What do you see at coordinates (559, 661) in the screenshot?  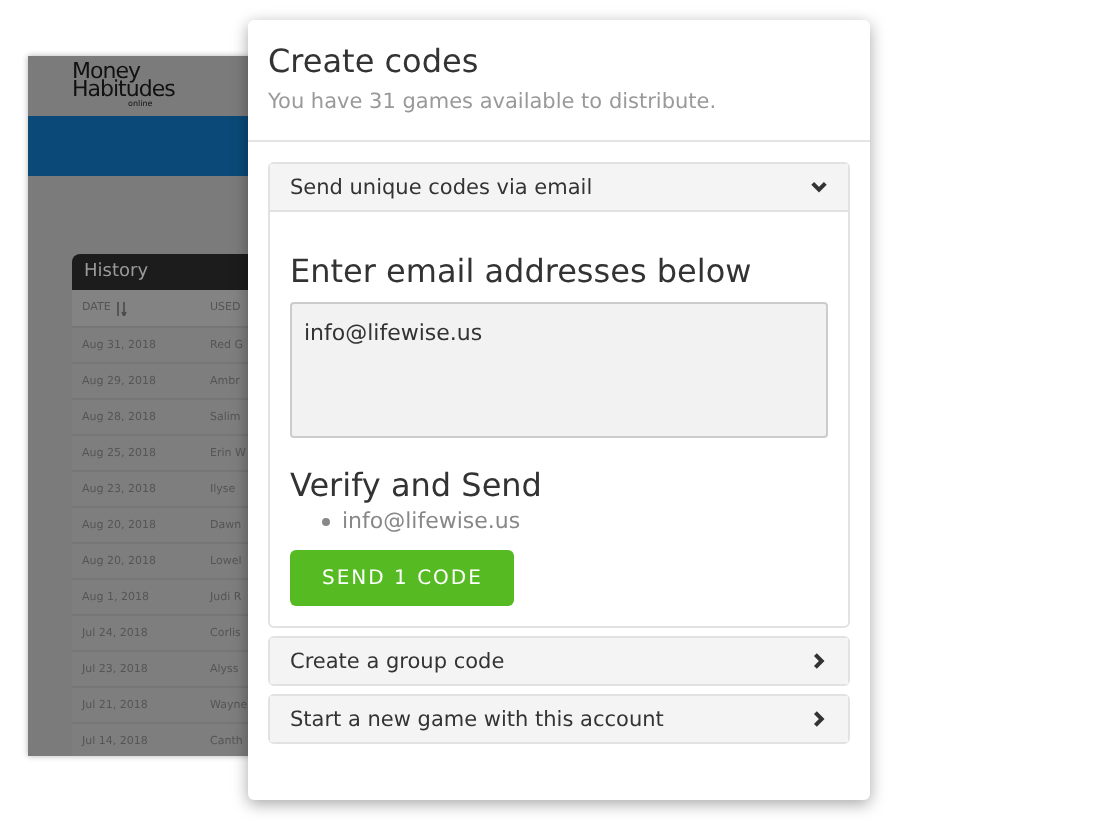 I see `accordion-header: Create a group code` at bounding box center [559, 661].